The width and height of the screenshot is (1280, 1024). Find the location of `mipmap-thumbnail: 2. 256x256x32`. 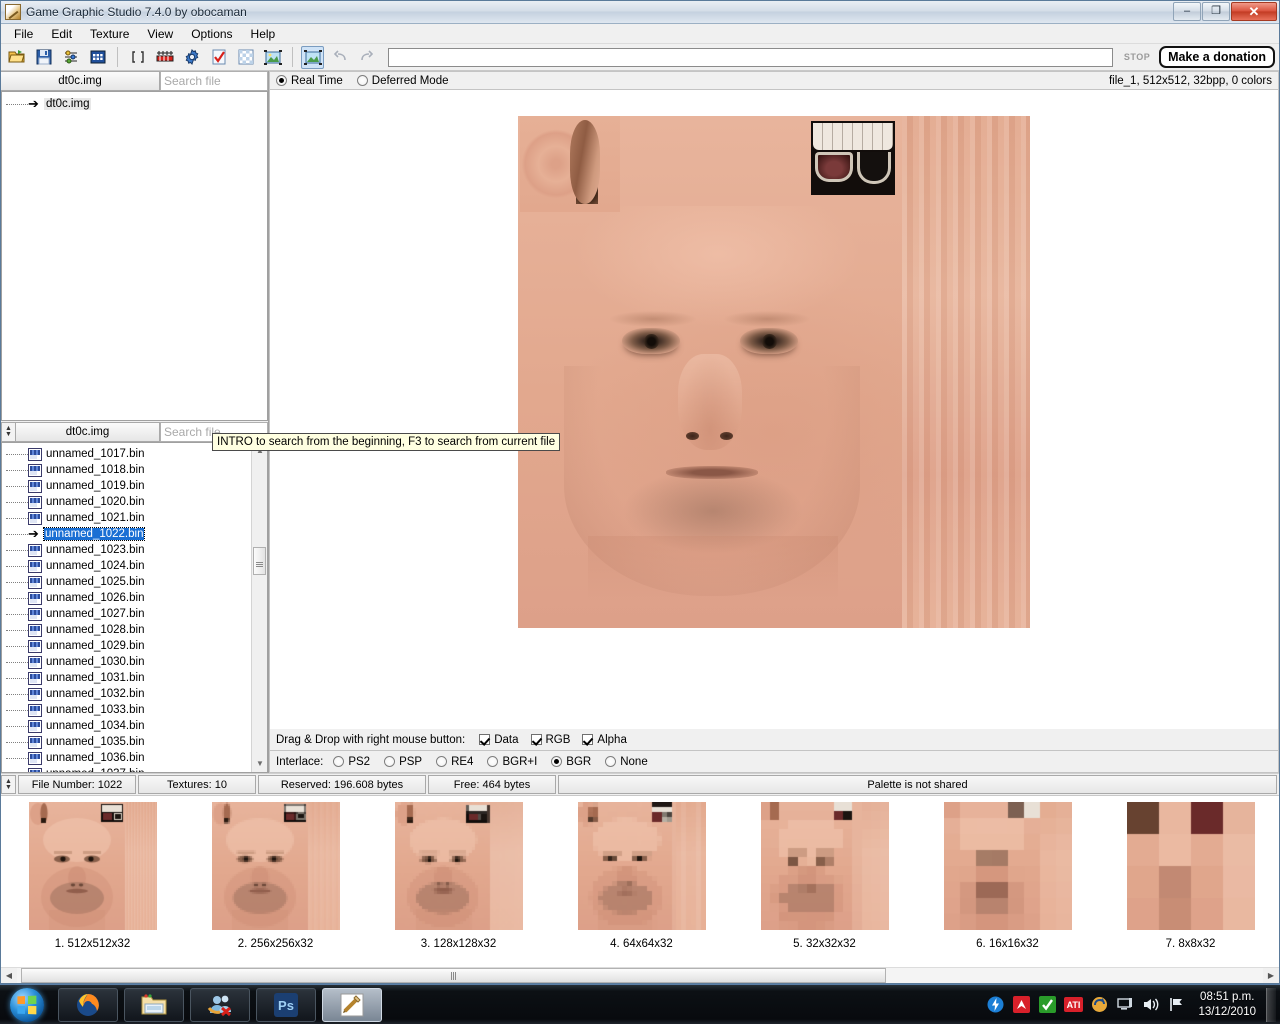

mipmap-thumbnail: 2. 256x256x32 is located at coordinates (275, 873).